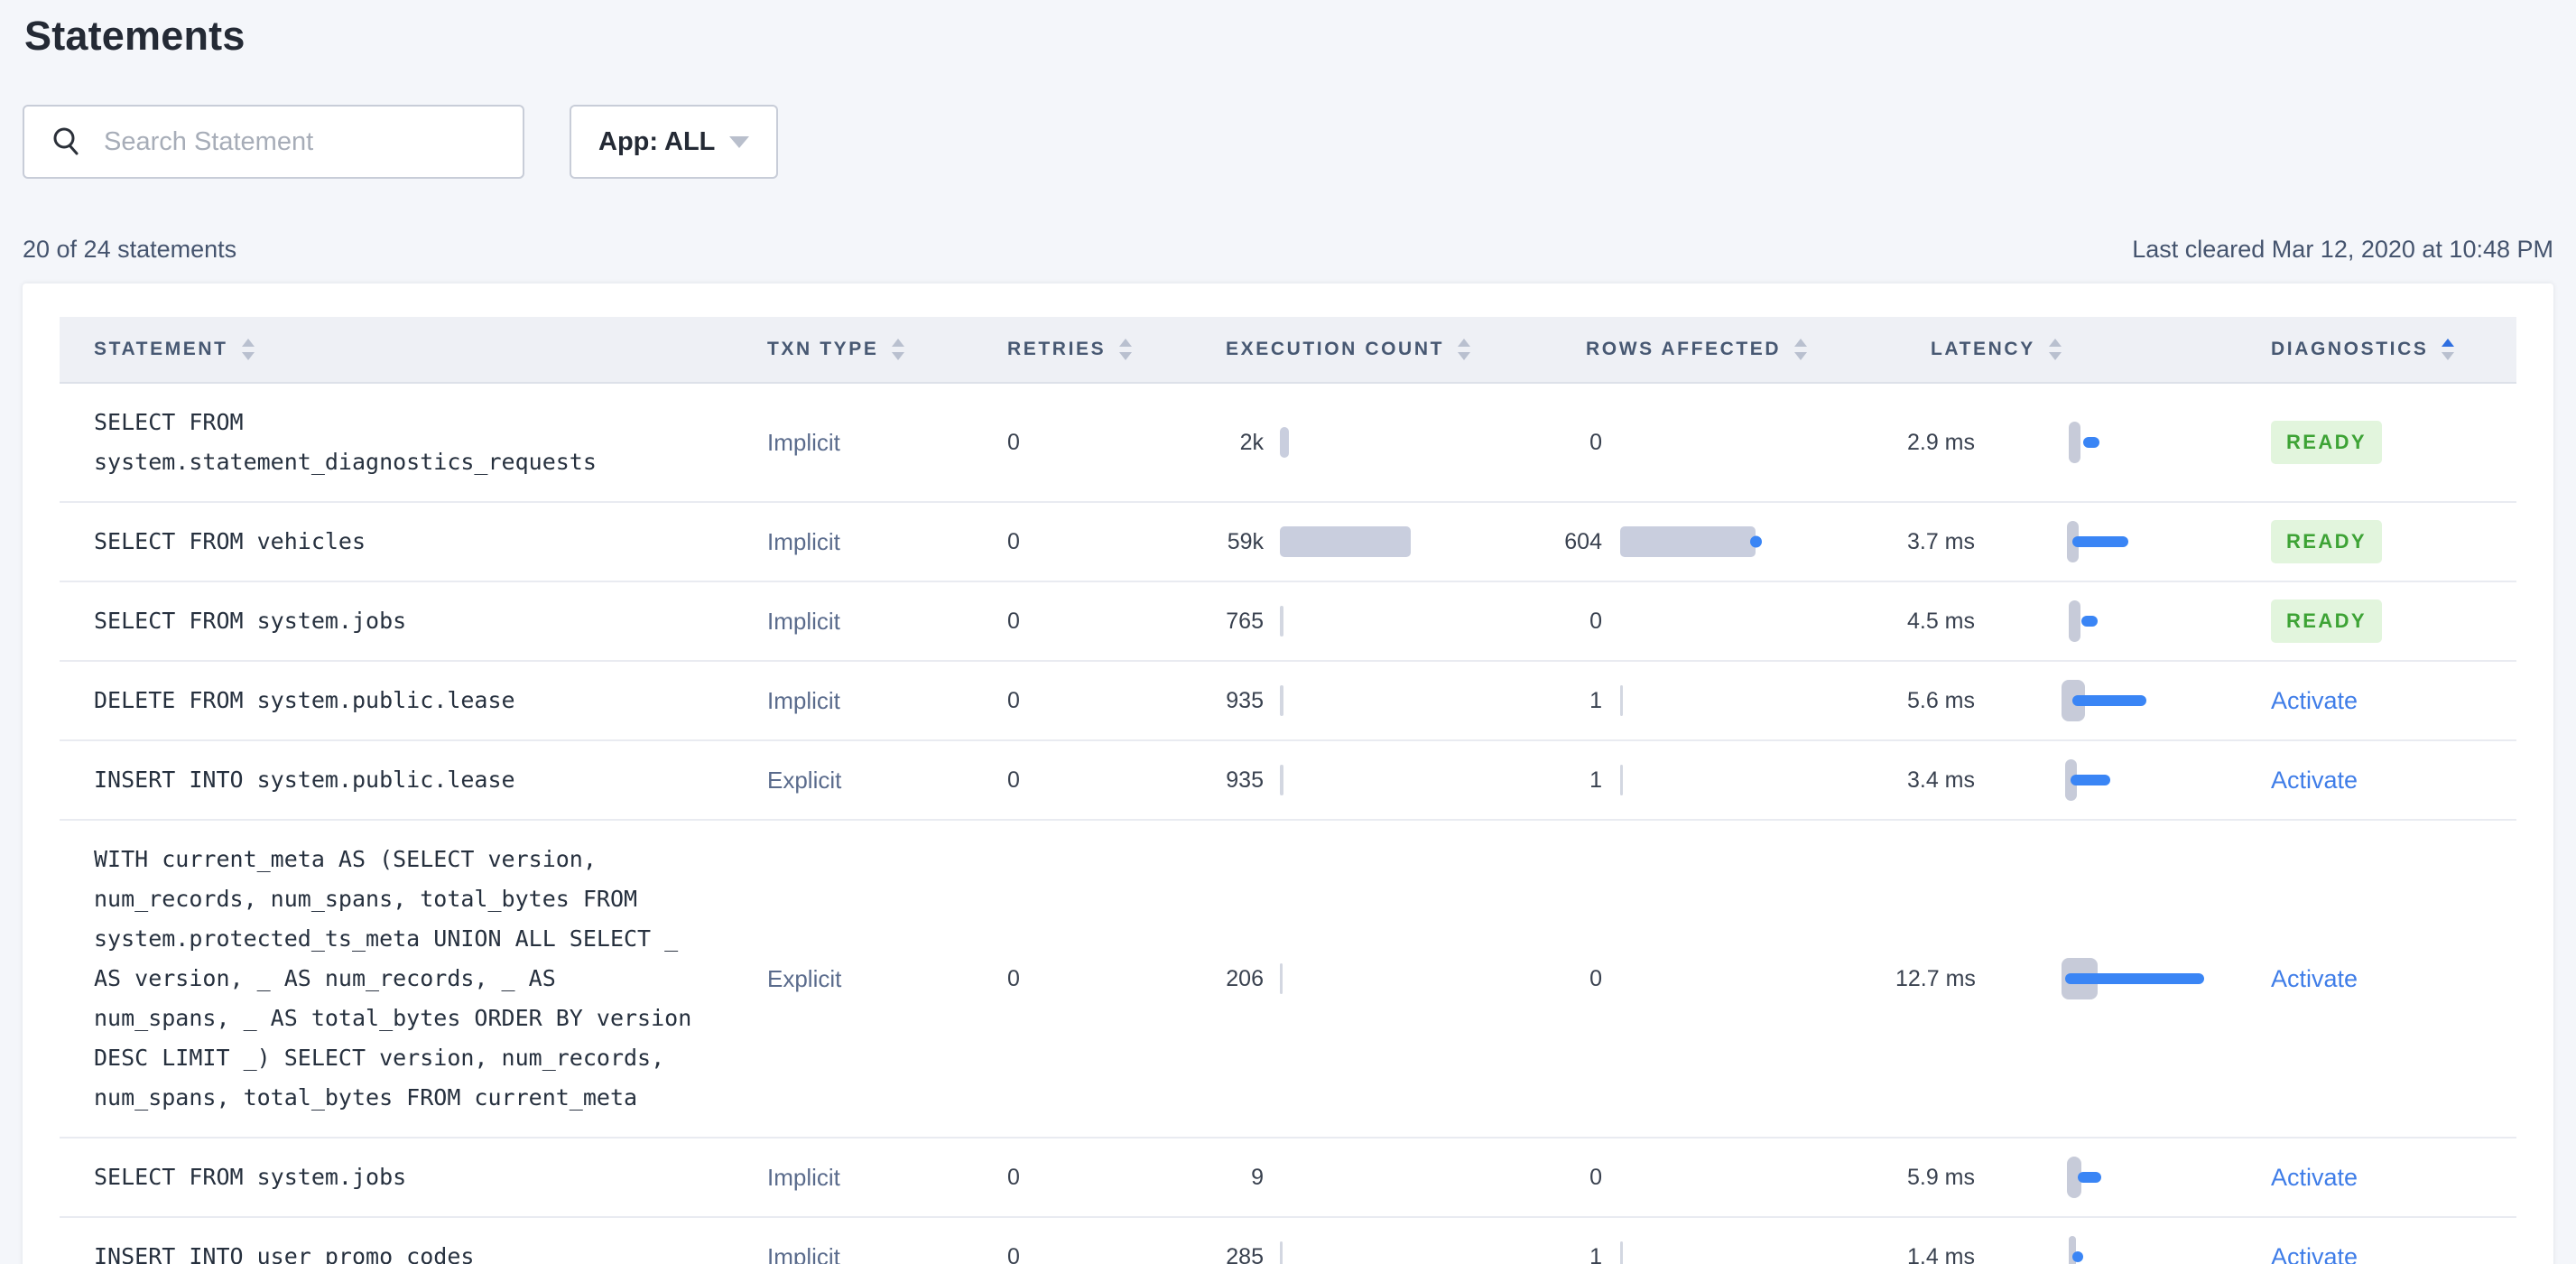  I want to click on latency-cell: 1.4 ms, so click(2053, 1241).